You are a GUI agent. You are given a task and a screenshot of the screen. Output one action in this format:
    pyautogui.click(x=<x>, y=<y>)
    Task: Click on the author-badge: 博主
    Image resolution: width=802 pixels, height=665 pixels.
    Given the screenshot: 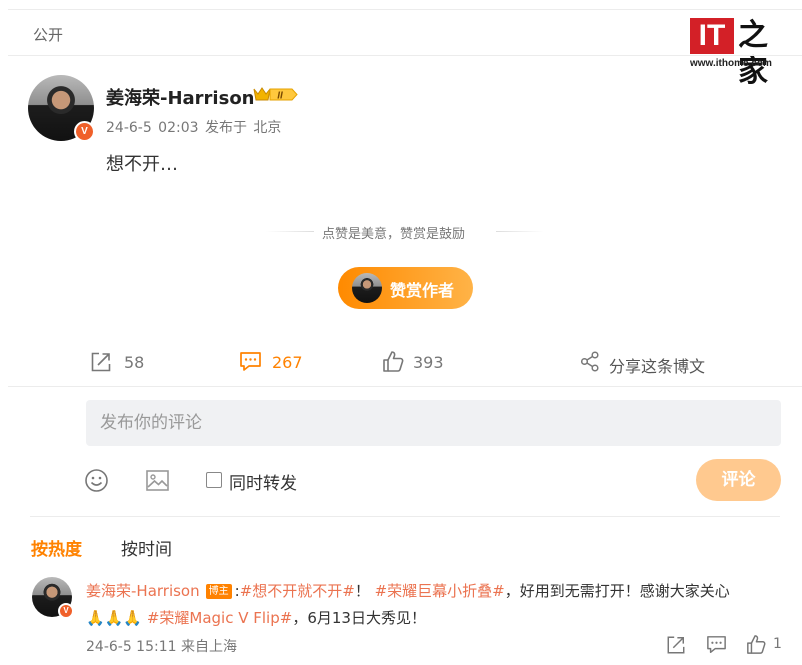 What is the action you would take?
    pyautogui.click(x=218, y=591)
    